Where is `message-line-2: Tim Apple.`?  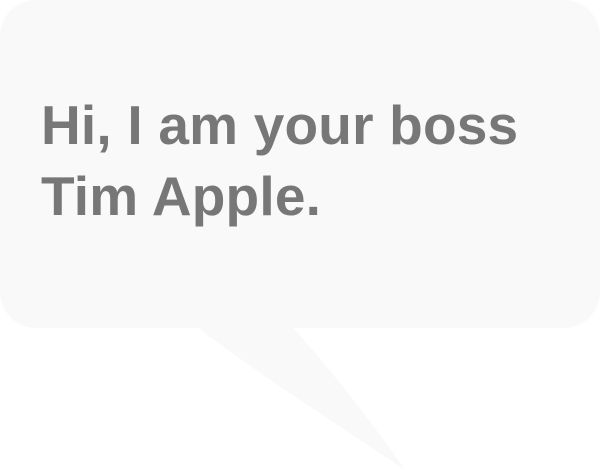 message-line-2: Tim Apple. is located at coordinates (181, 196).